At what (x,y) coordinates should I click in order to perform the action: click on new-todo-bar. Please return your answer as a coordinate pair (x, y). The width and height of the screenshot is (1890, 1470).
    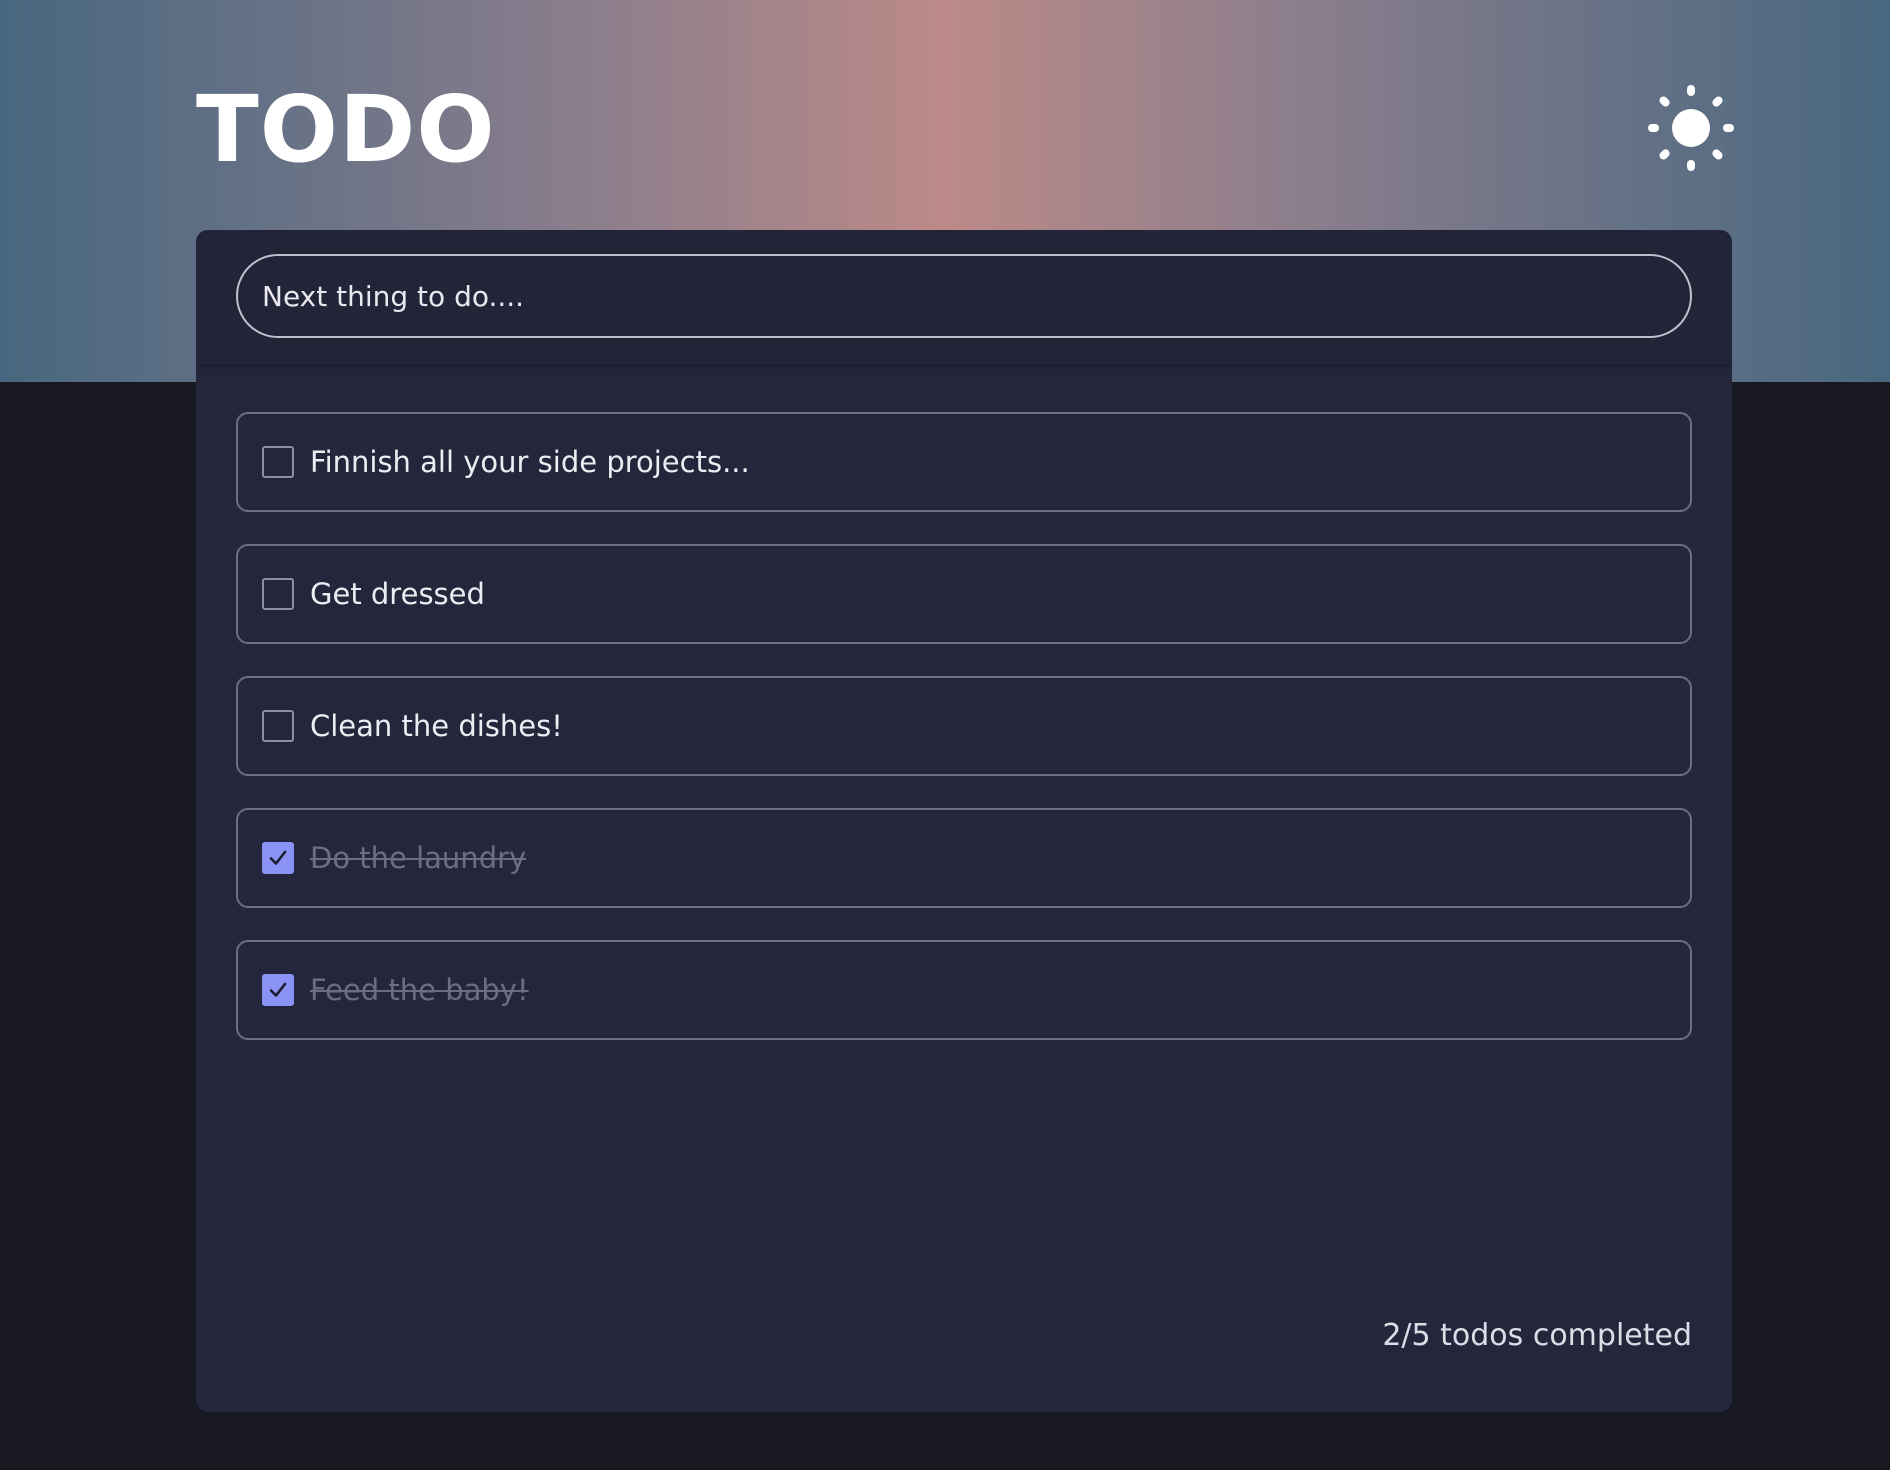
    Looking at the image, I should click on (964, 297).